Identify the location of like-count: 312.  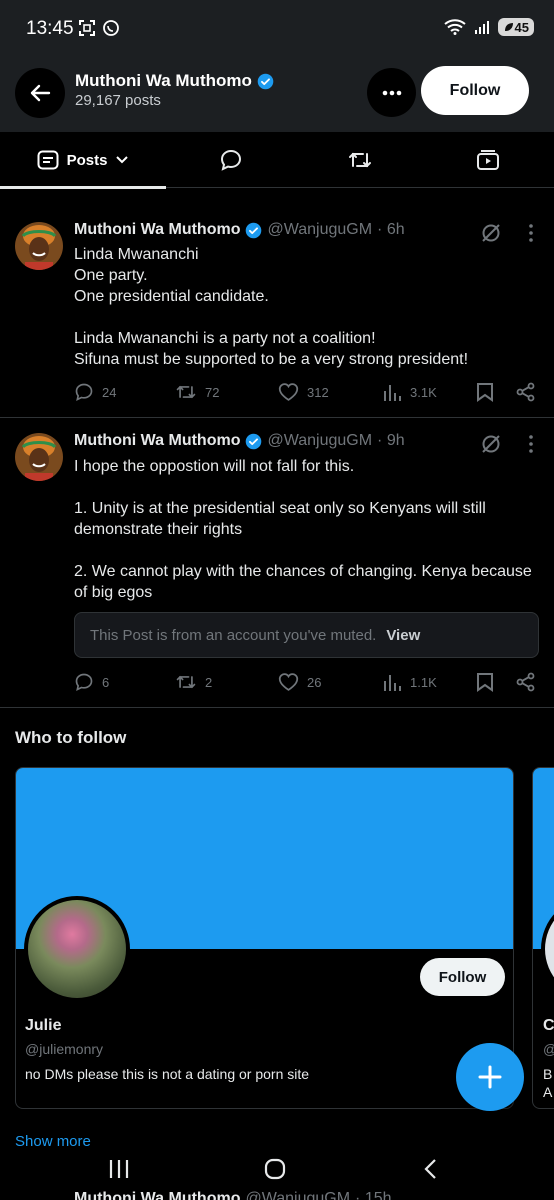
(318, 392).